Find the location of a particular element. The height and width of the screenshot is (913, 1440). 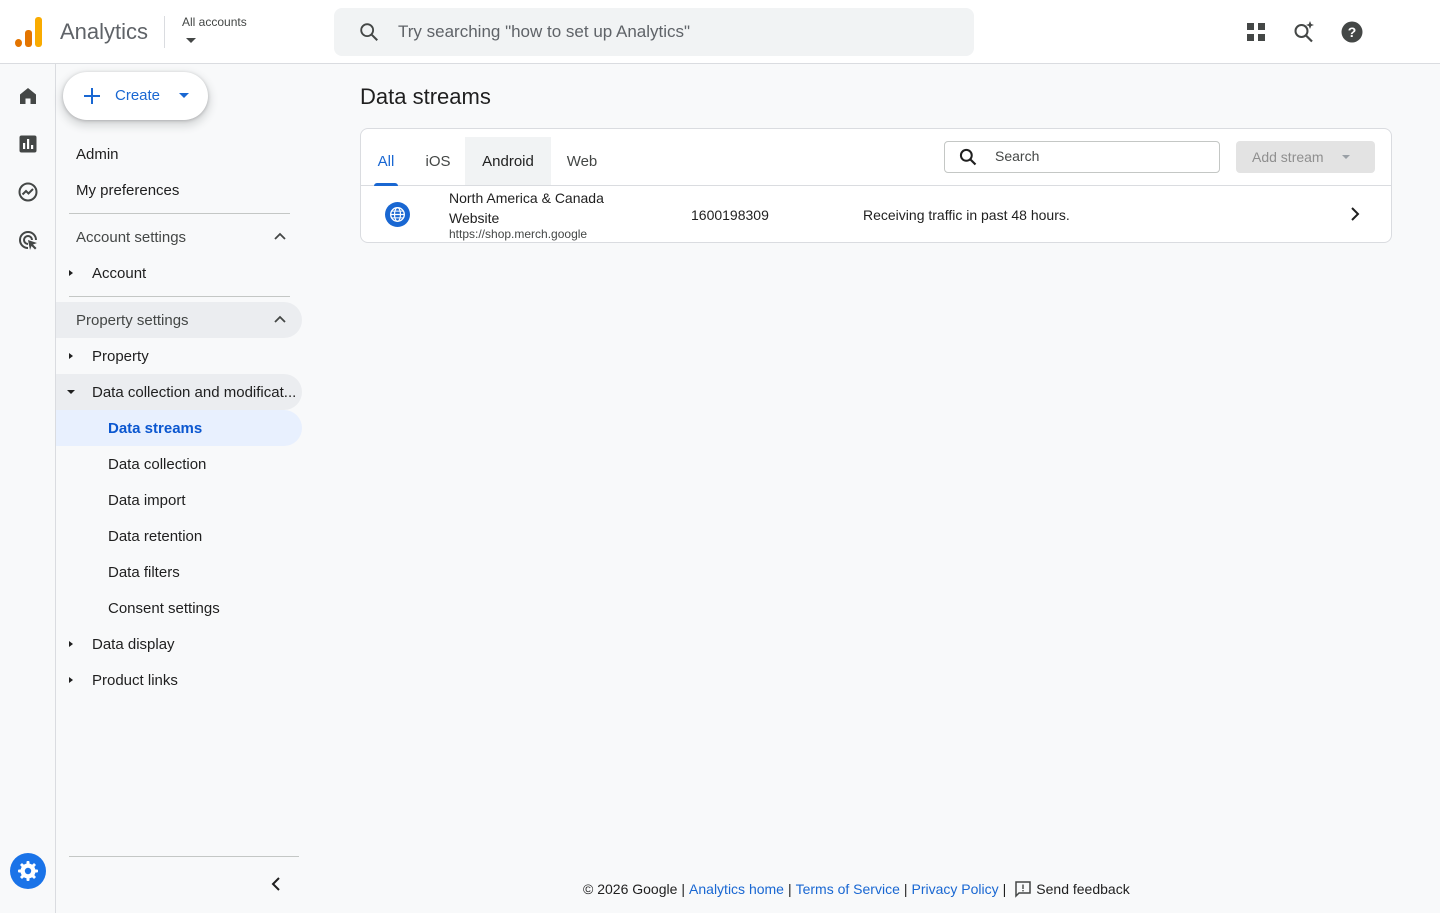

nav-data-streams: Data streams is located at coordinates (179, 428).